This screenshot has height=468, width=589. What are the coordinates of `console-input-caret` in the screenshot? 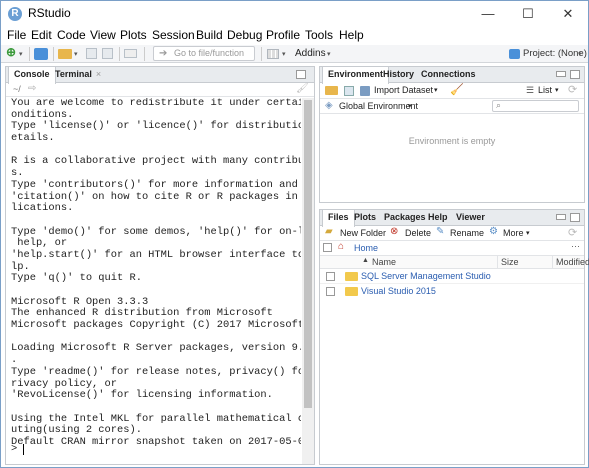 It's located at (23, 449).